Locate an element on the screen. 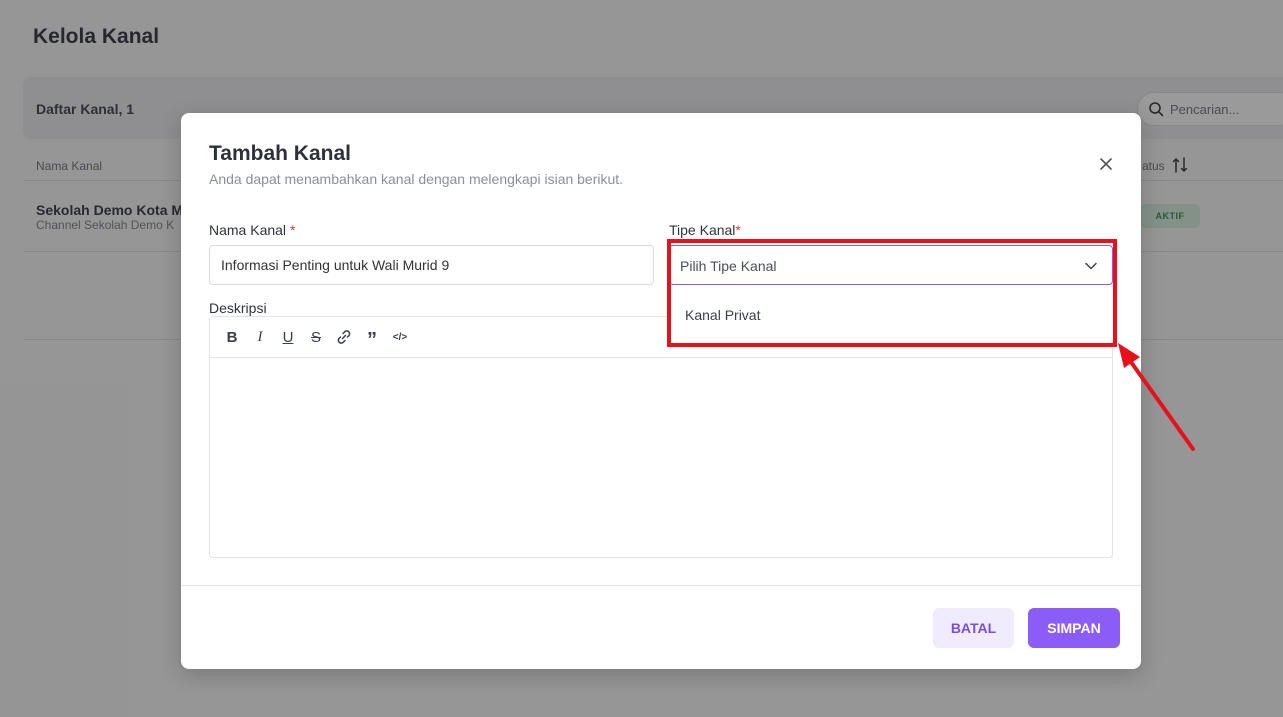 Image resolution: width=1283 pixels, height=717 pixels. description-label: Deskripsi is located at coordinates (238, 308).